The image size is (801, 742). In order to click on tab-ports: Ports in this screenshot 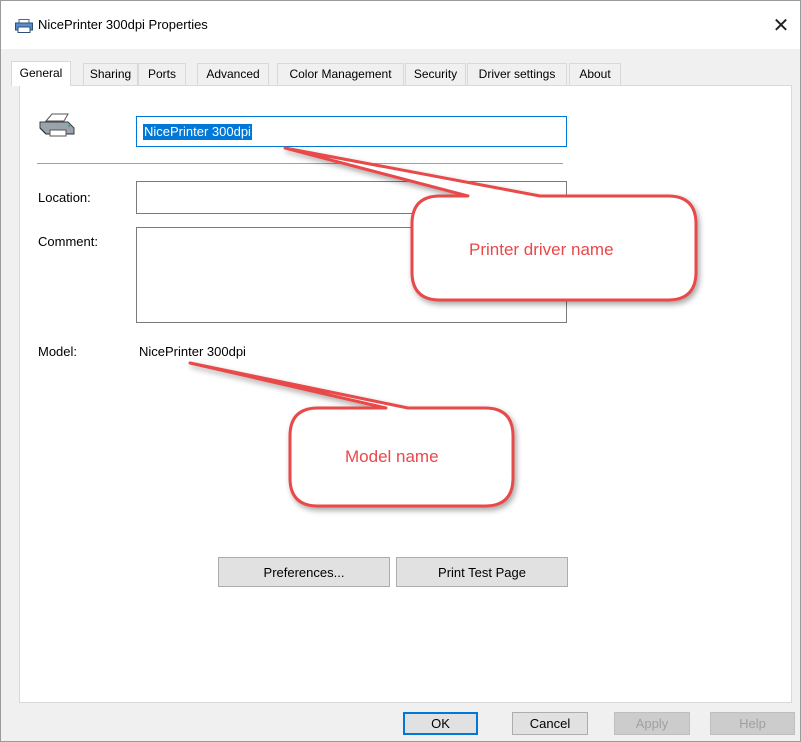, I will do `click(162, 74)`.